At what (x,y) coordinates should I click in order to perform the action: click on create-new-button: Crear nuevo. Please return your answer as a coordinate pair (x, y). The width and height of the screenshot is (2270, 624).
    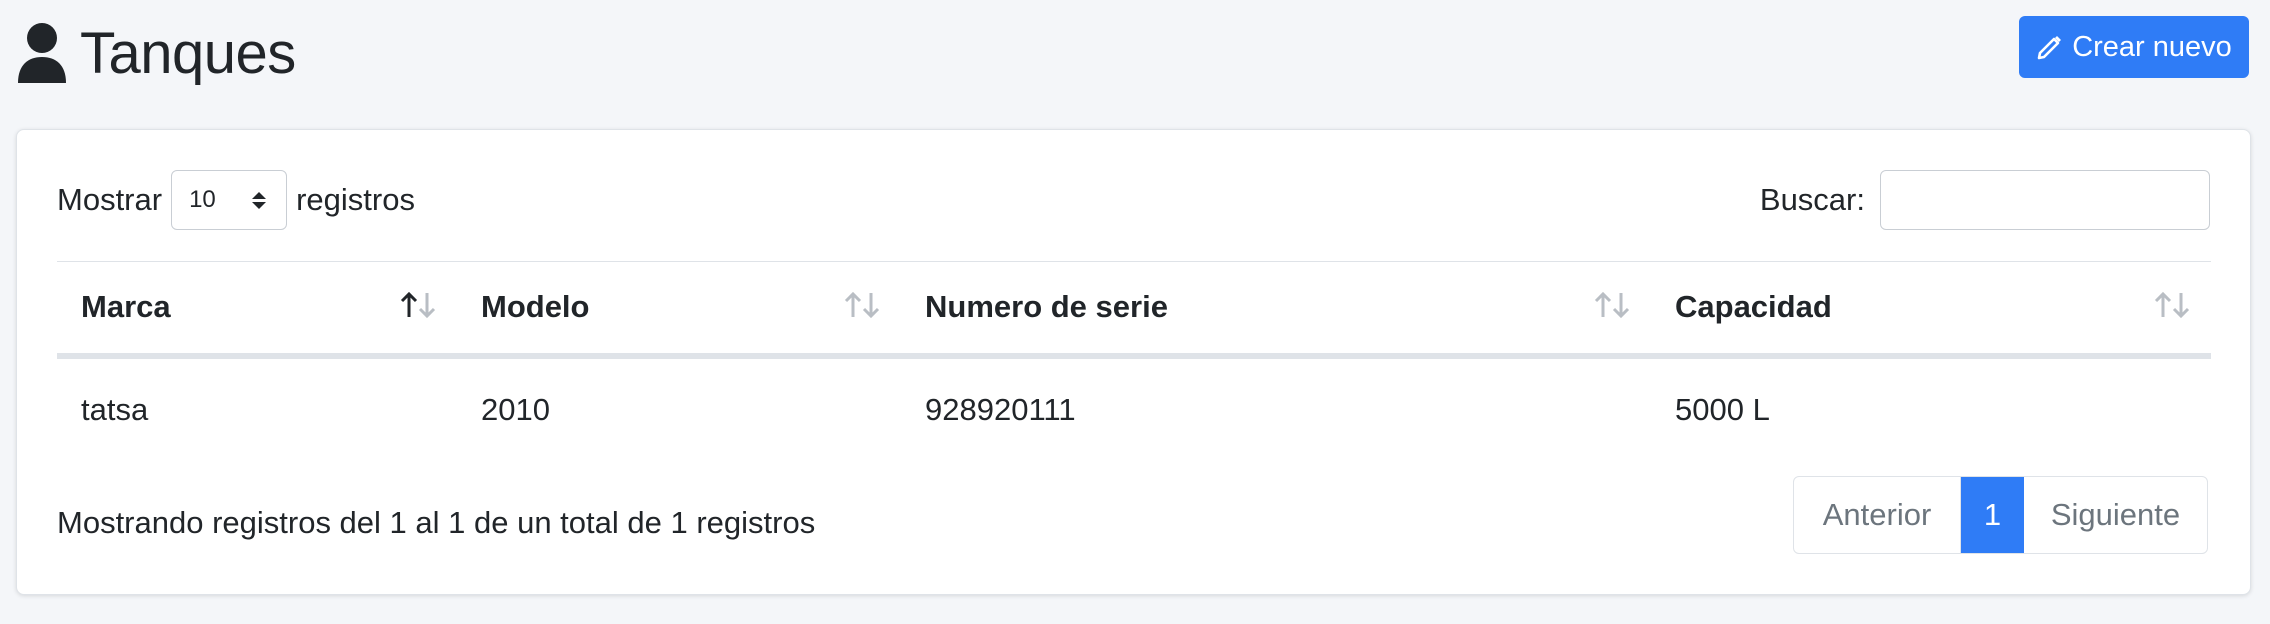
    Looking at the image, I should click on (2134, 47).